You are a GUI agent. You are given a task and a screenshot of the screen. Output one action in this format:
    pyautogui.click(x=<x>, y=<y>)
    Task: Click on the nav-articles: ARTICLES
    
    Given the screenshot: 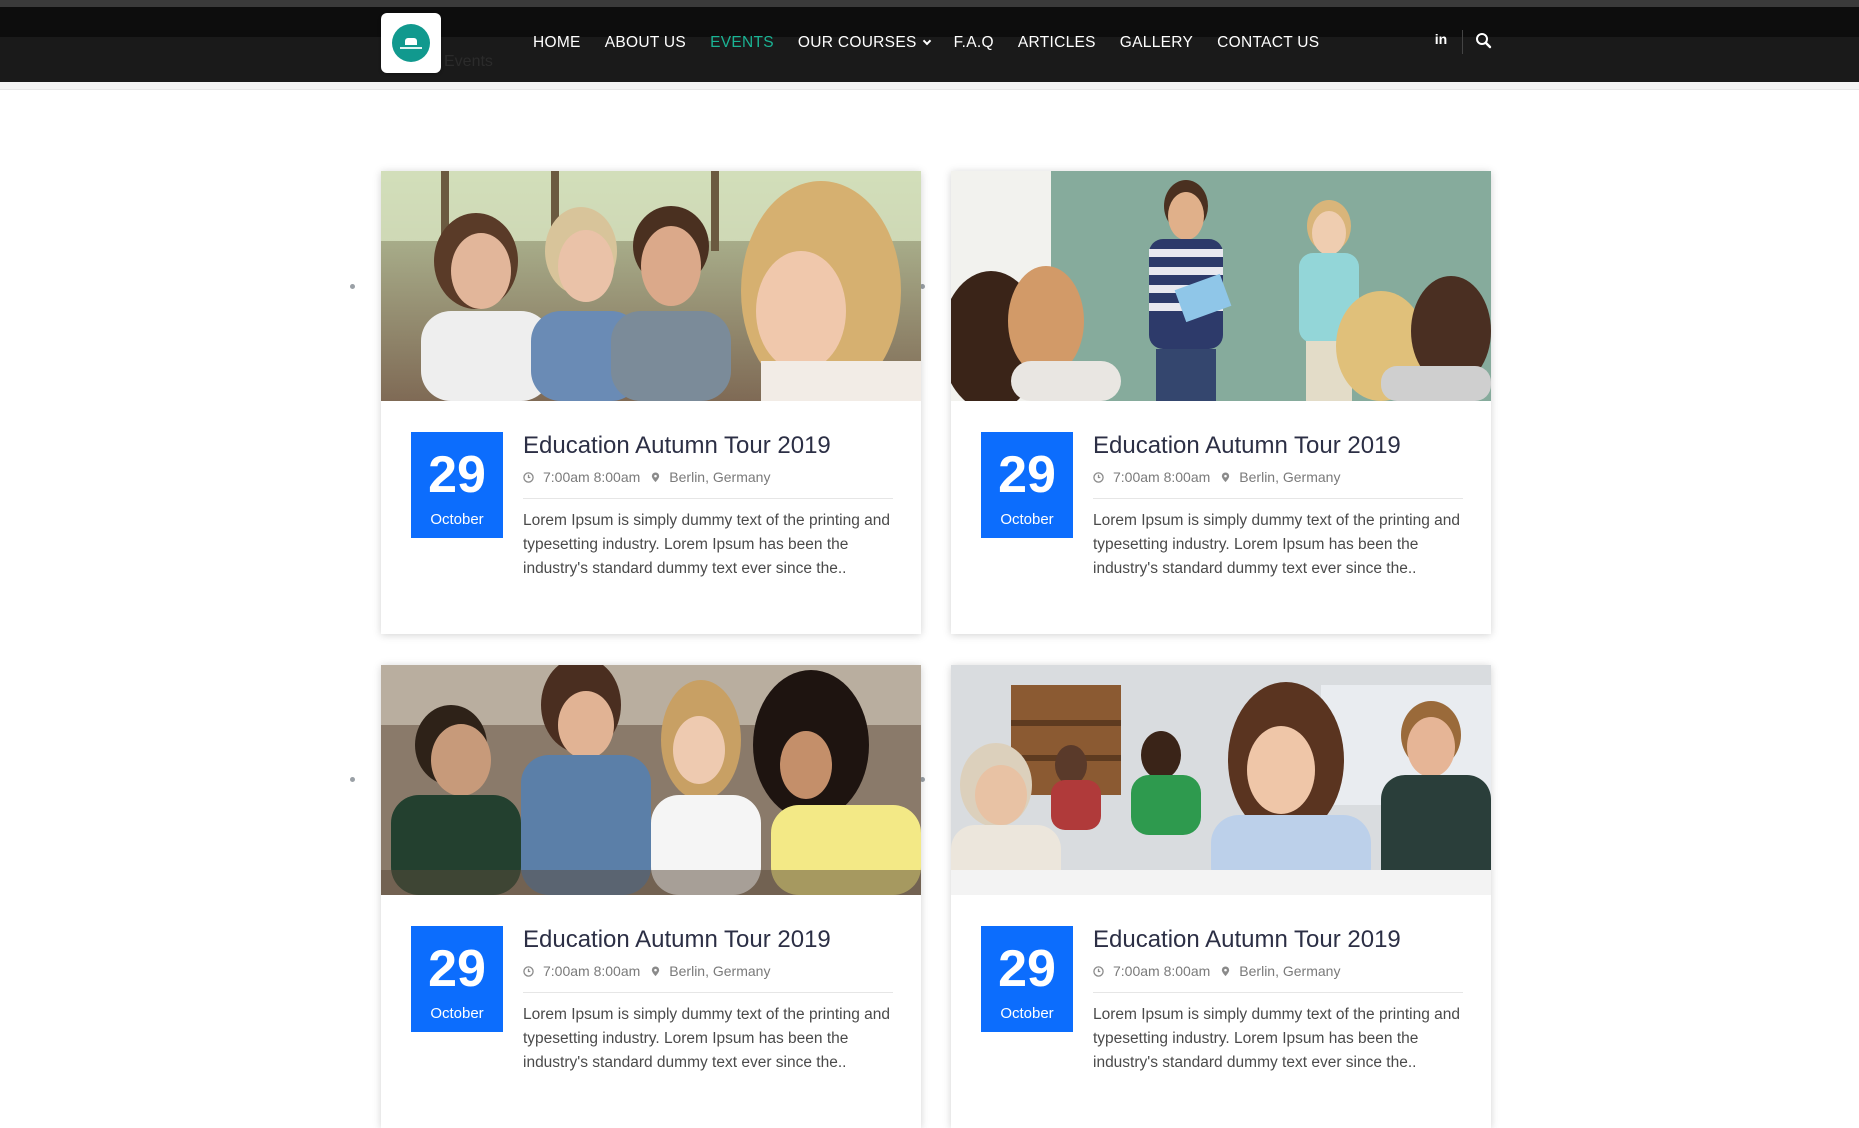 What is the action you would take?
    pyautogui.click(x=1057, y=43)
    